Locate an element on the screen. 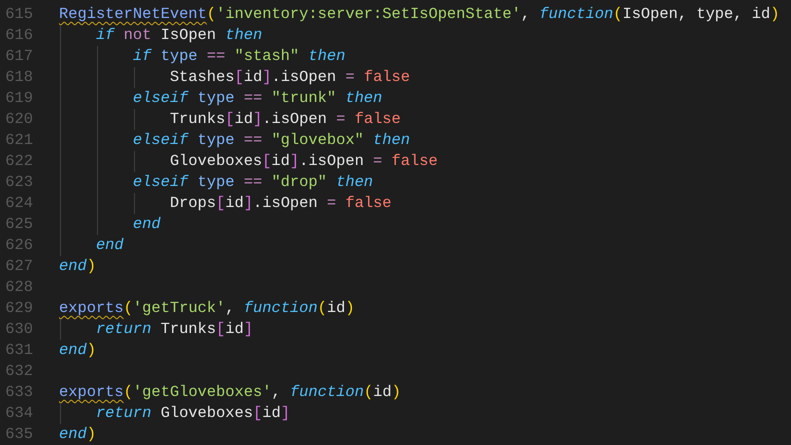 This screenshot has height=445, width=791. line-number: 623 is located at coordinates (18, 182).